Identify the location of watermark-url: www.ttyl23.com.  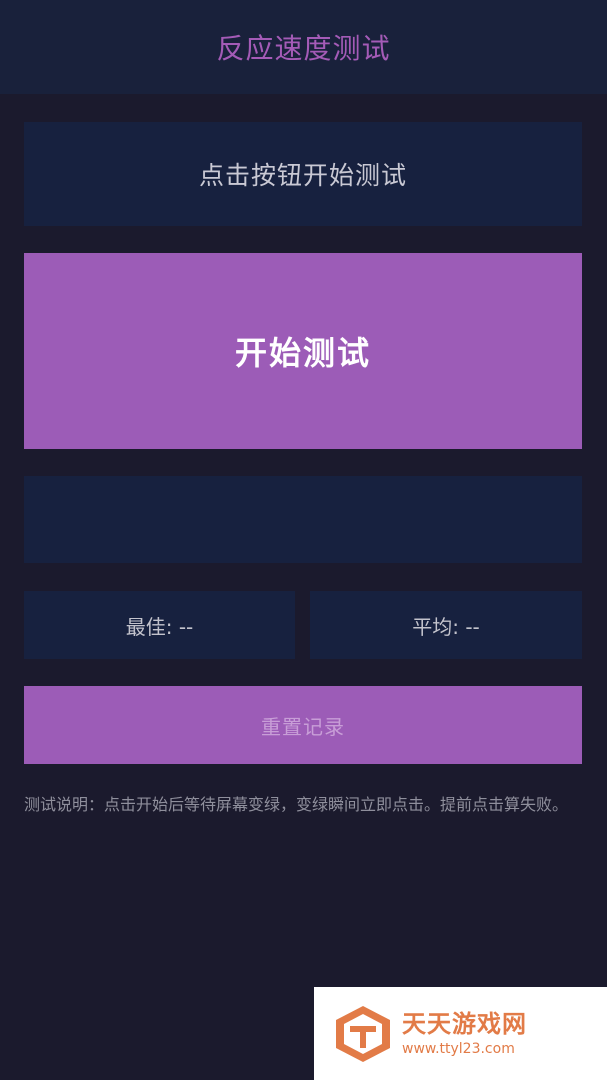
(458, 1048).